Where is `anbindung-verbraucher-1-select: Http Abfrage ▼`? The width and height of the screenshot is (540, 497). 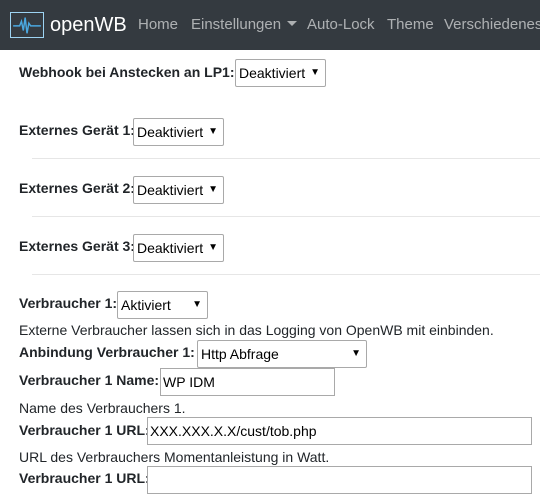
anbindung-verbraucher-1-select: Http Abfrage ▼ is located at coordinates (282, 354).